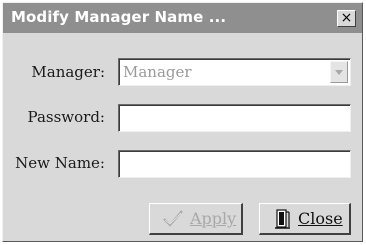  I want to click on title-bar: Modify Manager Name ... ×, so click(182, 18).